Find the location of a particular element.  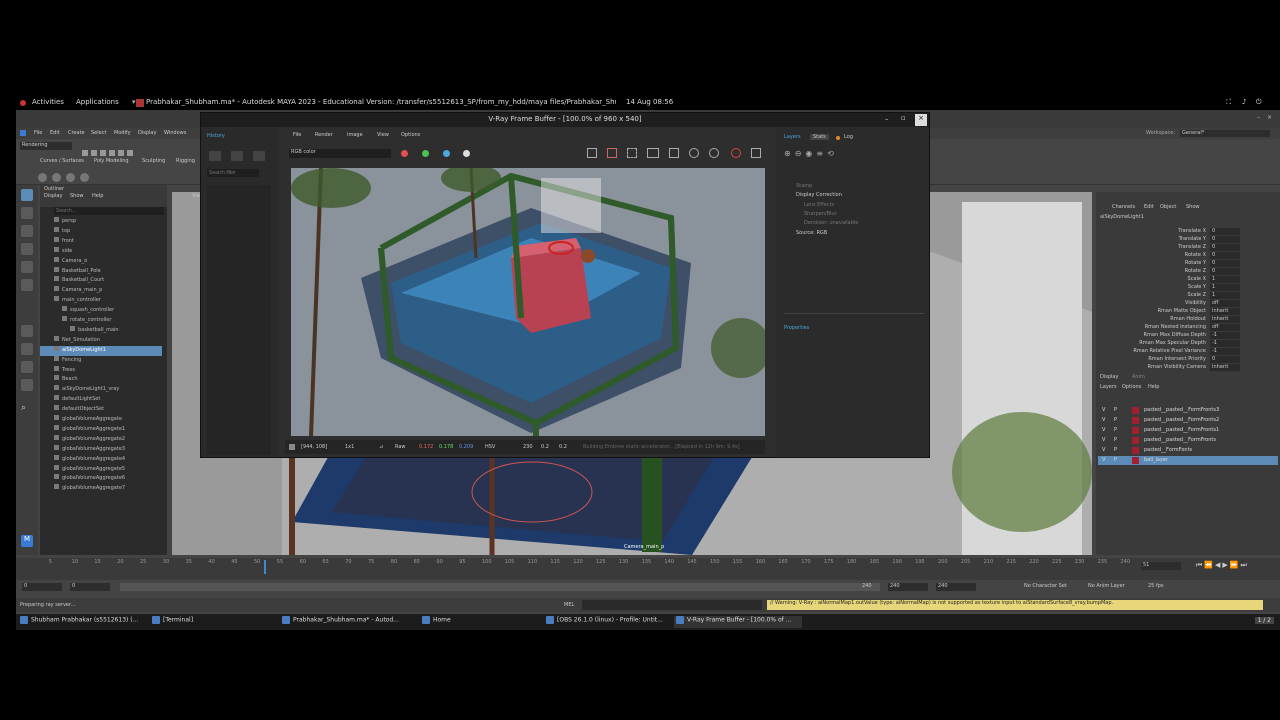

layer-name: ball_layer is located at coordinates (1156, 460).